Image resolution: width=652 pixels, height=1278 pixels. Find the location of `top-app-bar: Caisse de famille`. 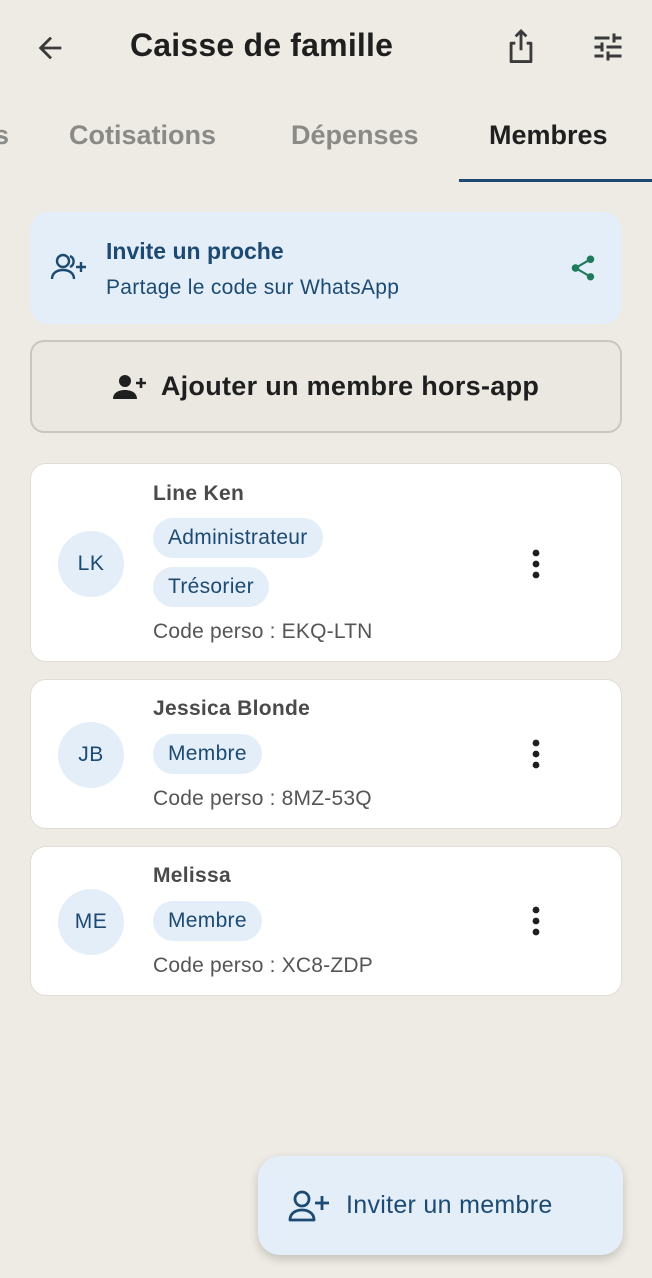

top-app-bar: Caisse de famille is located at coordinates (326, 47).